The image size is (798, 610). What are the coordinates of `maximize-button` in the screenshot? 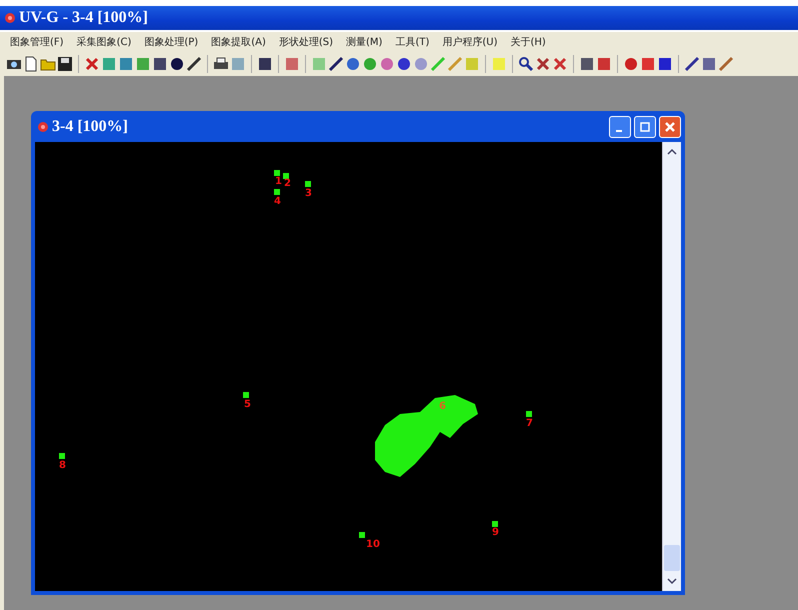 It's located at (645, 127).